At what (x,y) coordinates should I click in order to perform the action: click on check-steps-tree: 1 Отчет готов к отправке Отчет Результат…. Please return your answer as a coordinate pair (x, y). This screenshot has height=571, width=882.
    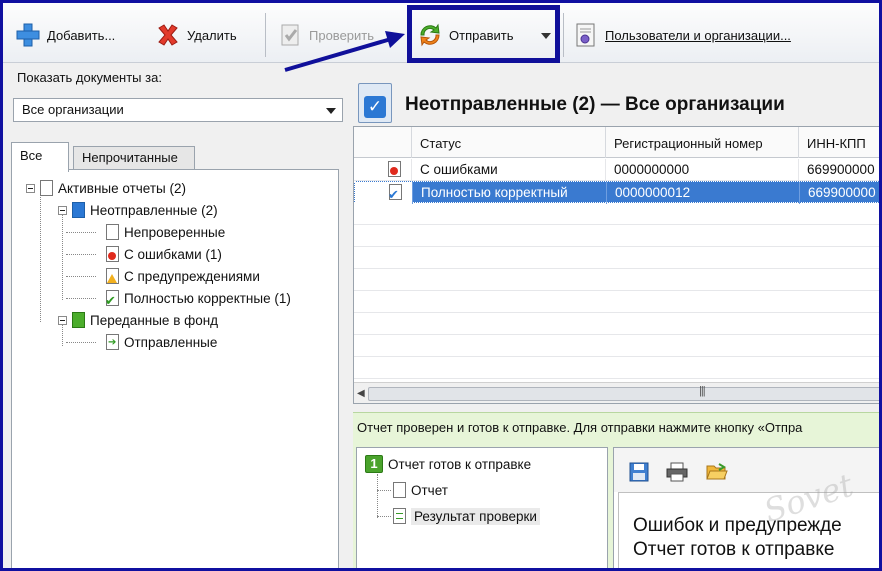
    Looking at the image, I should click on (482, 507).